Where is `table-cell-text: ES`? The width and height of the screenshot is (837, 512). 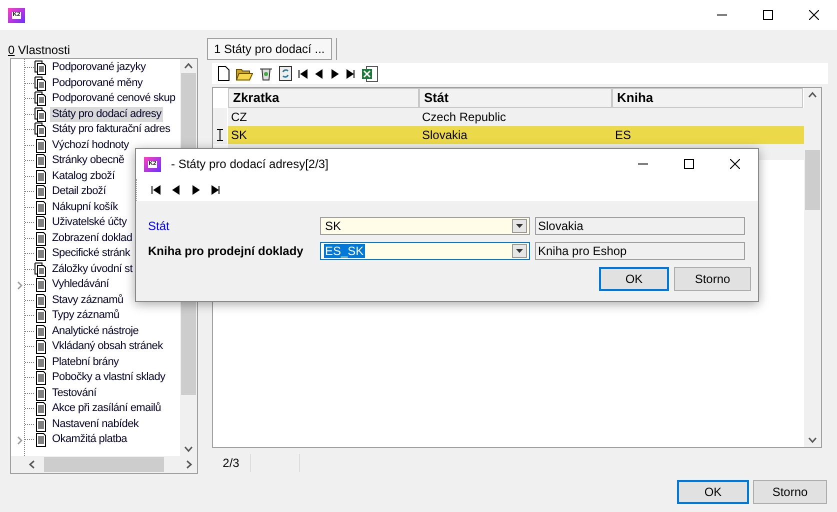
table-cell-text: ES is located at coordinates (623, 135).